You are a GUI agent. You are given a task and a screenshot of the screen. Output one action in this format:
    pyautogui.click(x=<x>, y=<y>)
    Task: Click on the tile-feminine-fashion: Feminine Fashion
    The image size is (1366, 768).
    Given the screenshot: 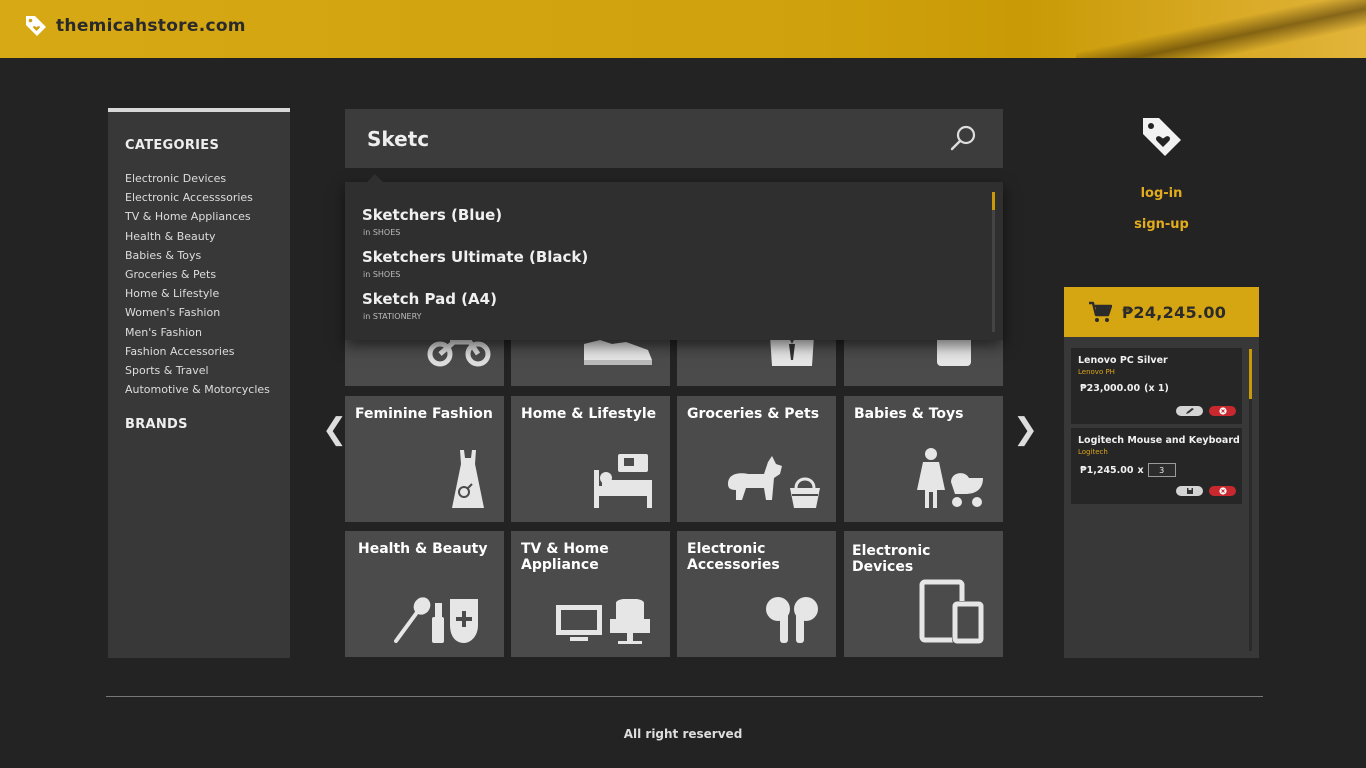 What is the action you would take?
    pyautogui.click(x=424, y=459)
    